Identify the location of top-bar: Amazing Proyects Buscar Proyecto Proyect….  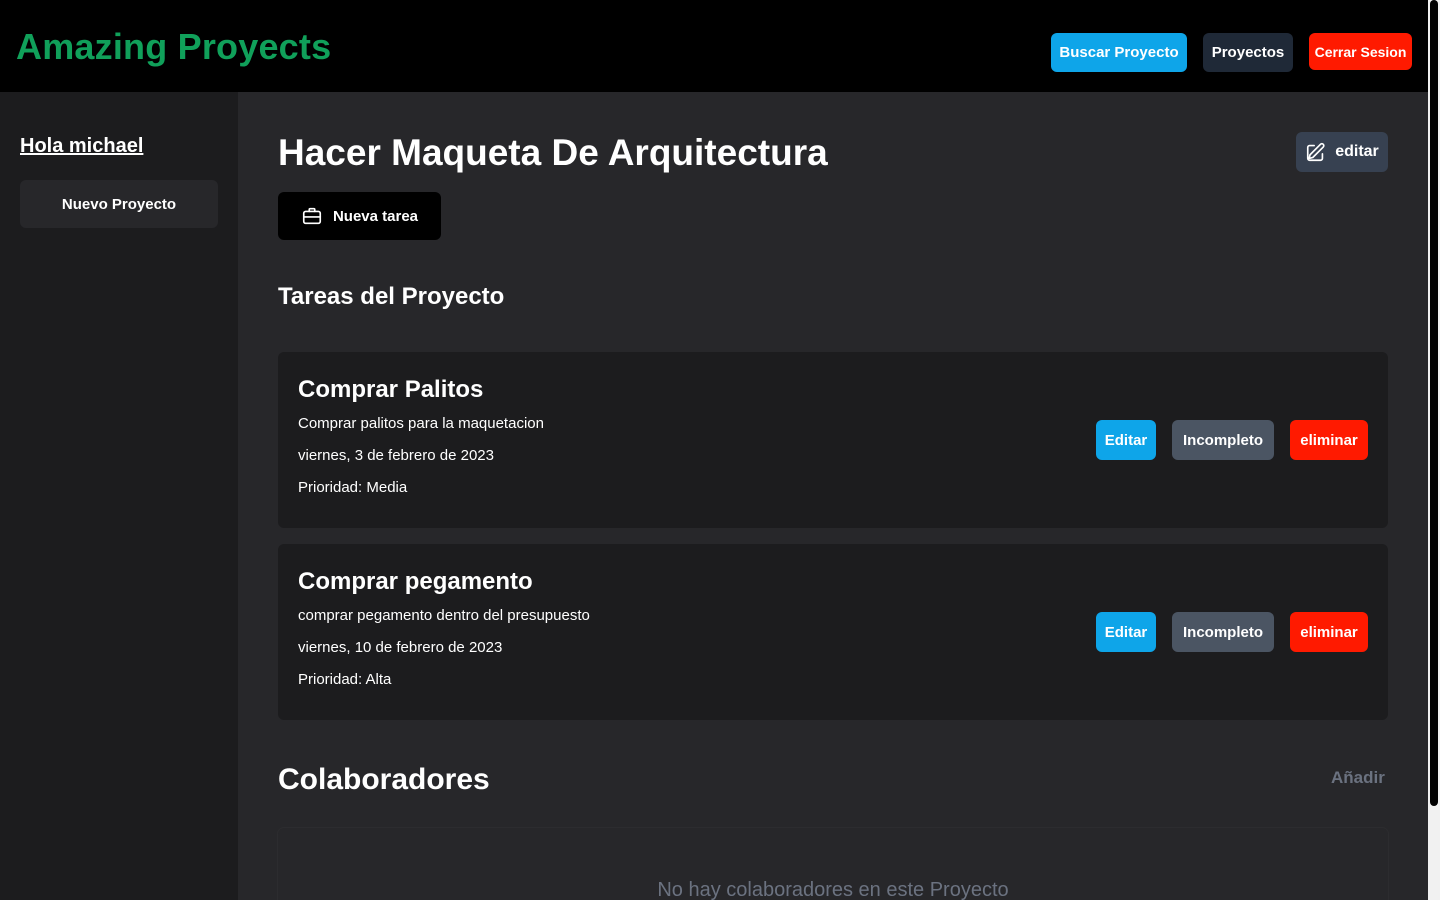
(714, 46).